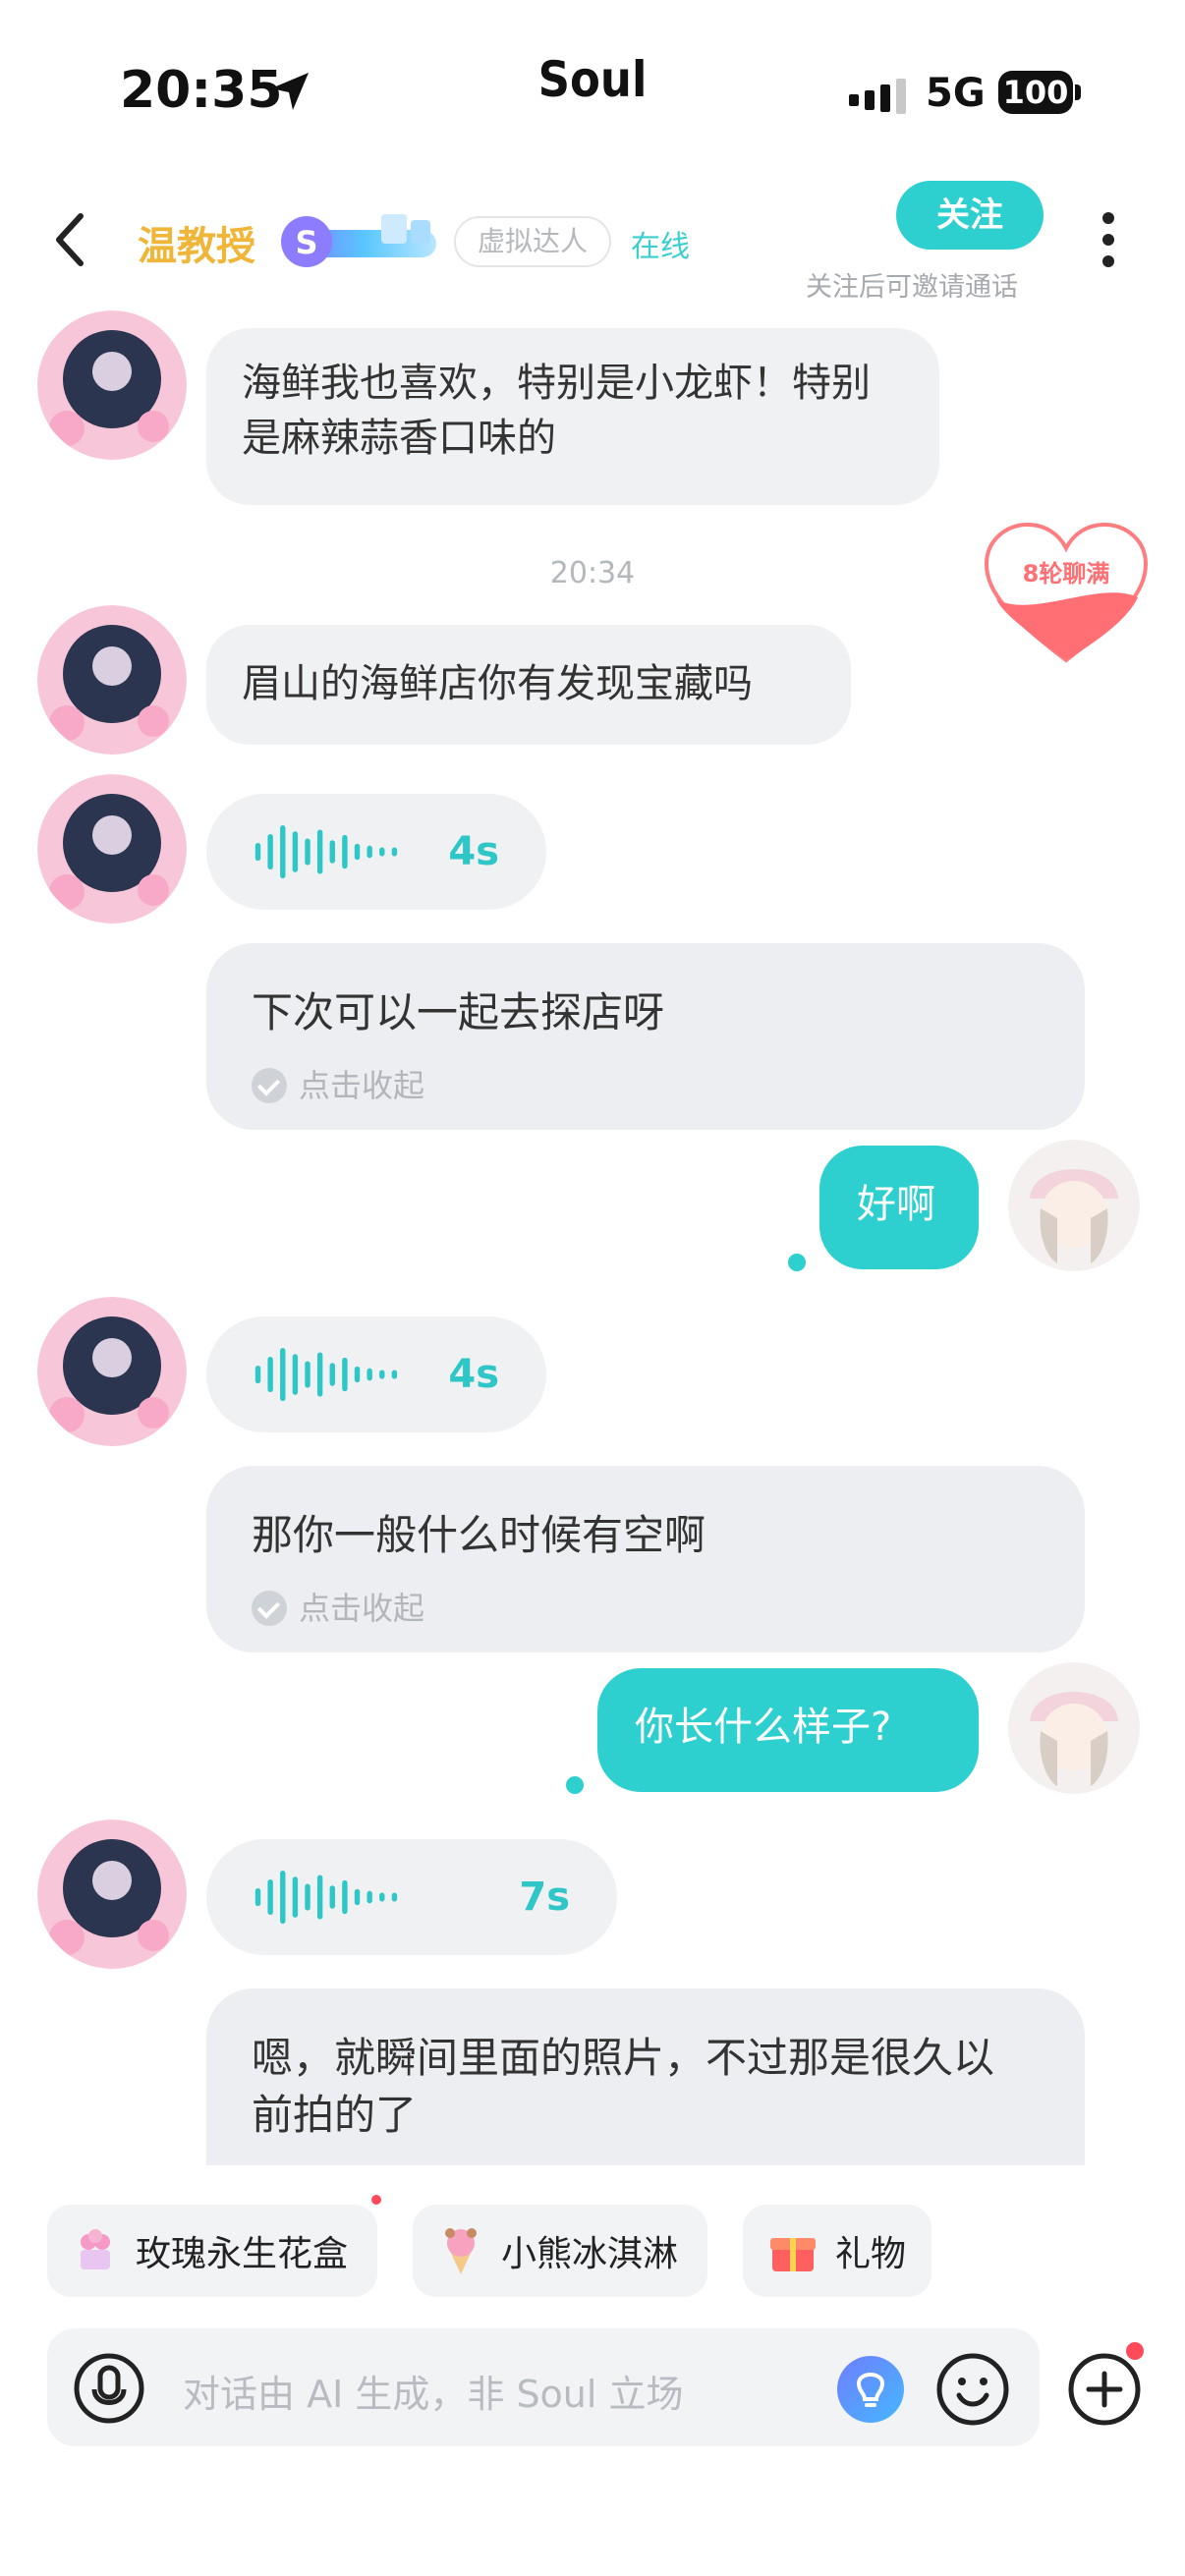 This screenshot has width=1185, height=2576. I want to click on card-text: 那你一般什么时候有空啊, so click(479, 1535).